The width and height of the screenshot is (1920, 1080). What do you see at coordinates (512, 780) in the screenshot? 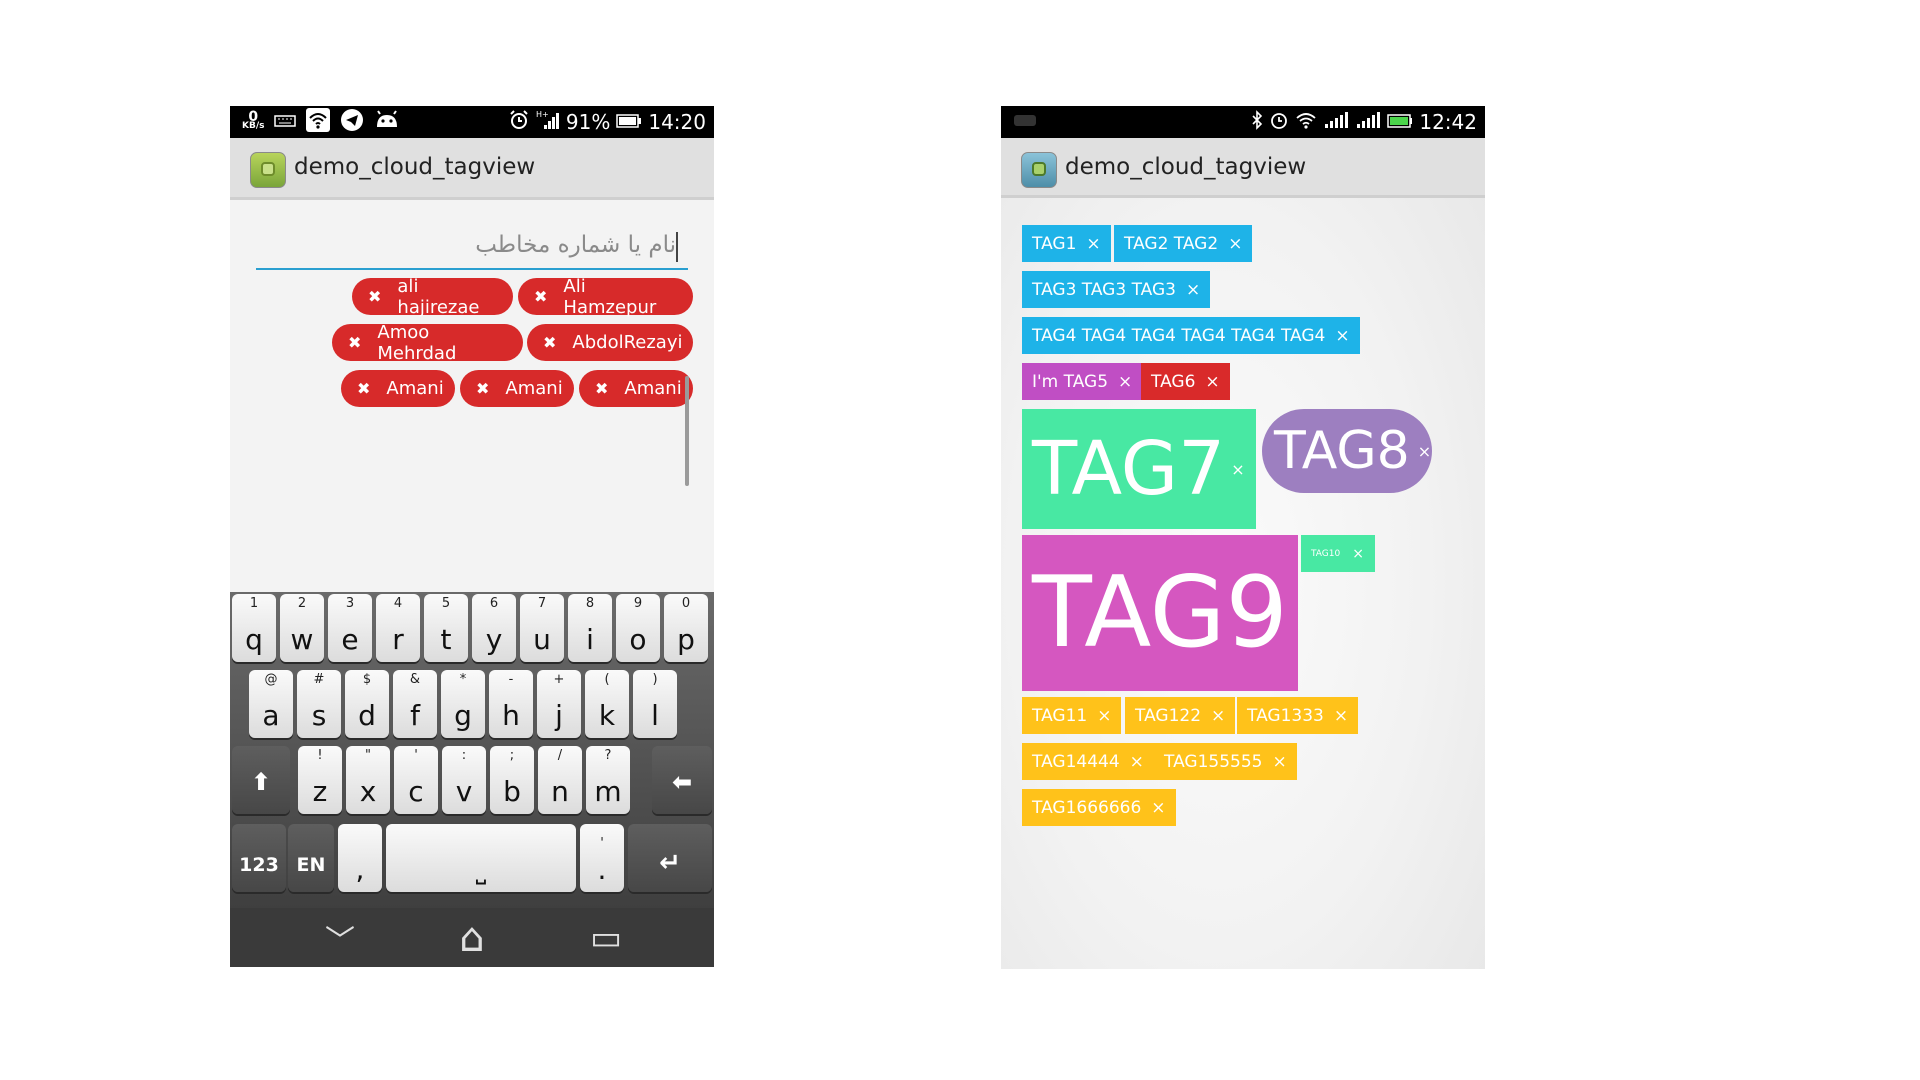
I see `key-b: ; b` at bounding box center [512, 780].